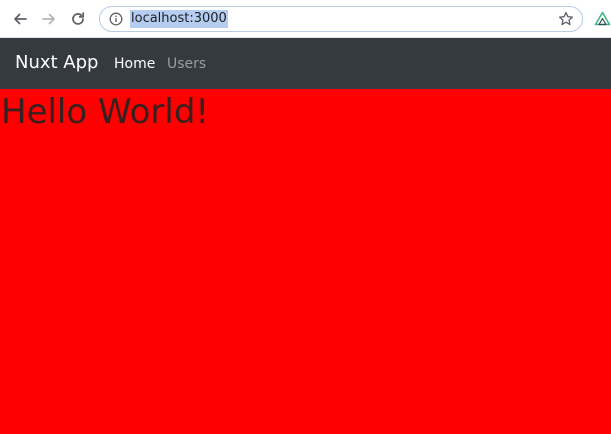 This screenshot has height=434, width=611. What do you see at coordinates (56, 63) in the screenshot?
I see `navbar-brand: Nuxt App` at bounding box center [56, 63].